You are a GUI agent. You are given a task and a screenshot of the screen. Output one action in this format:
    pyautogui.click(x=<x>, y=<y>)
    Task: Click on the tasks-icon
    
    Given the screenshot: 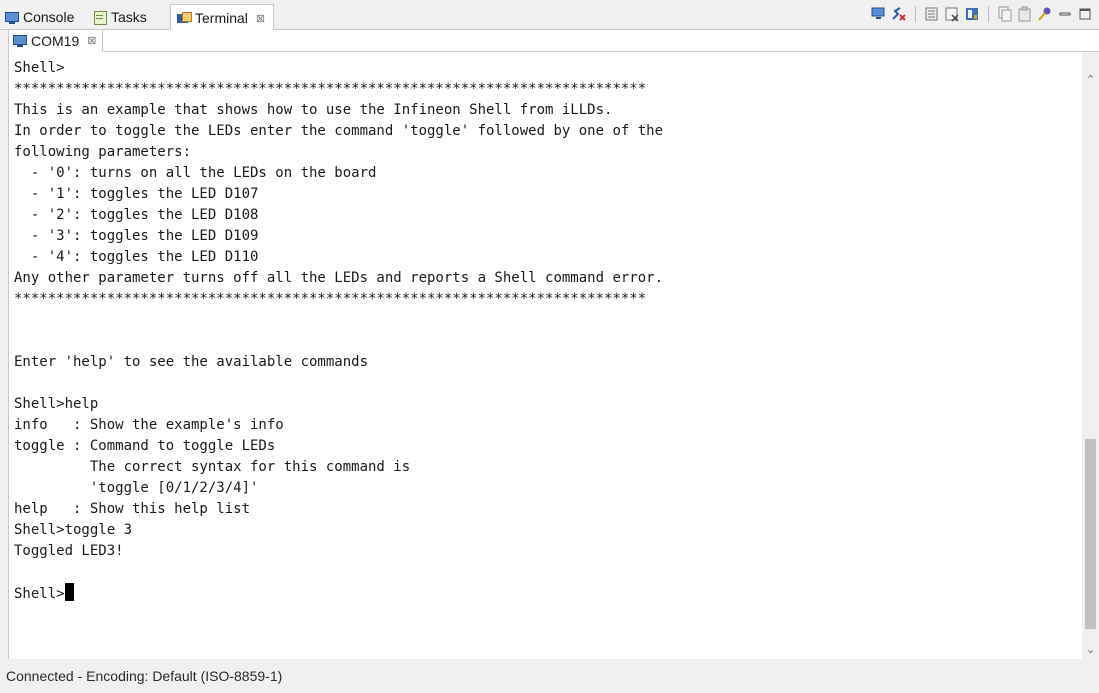 What is the action you would take?
    pyautogui.click(x=100, y=17)
    